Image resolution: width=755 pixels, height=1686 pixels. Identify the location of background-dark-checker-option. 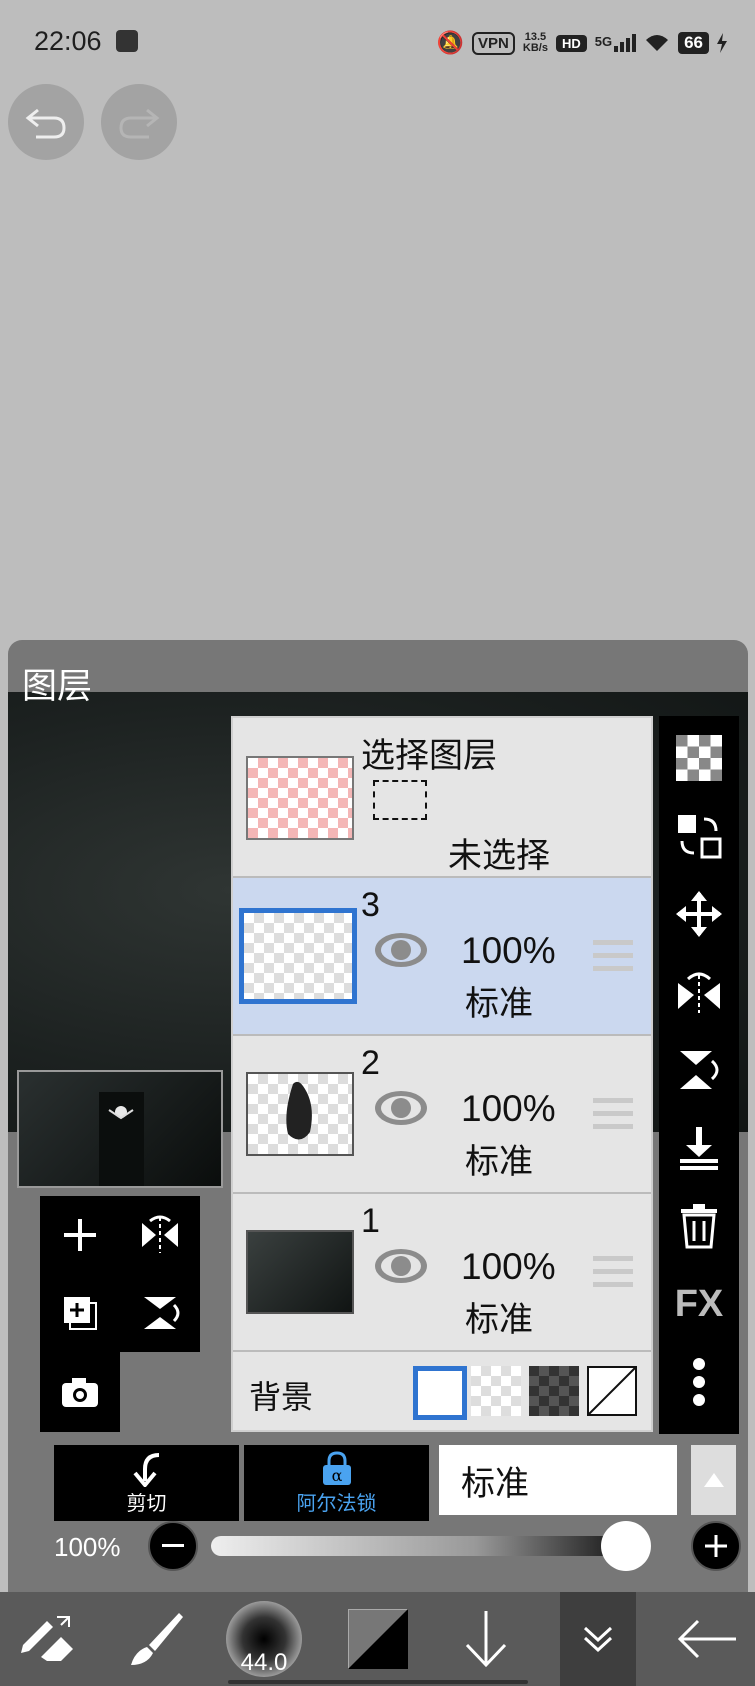
(554, 1391).